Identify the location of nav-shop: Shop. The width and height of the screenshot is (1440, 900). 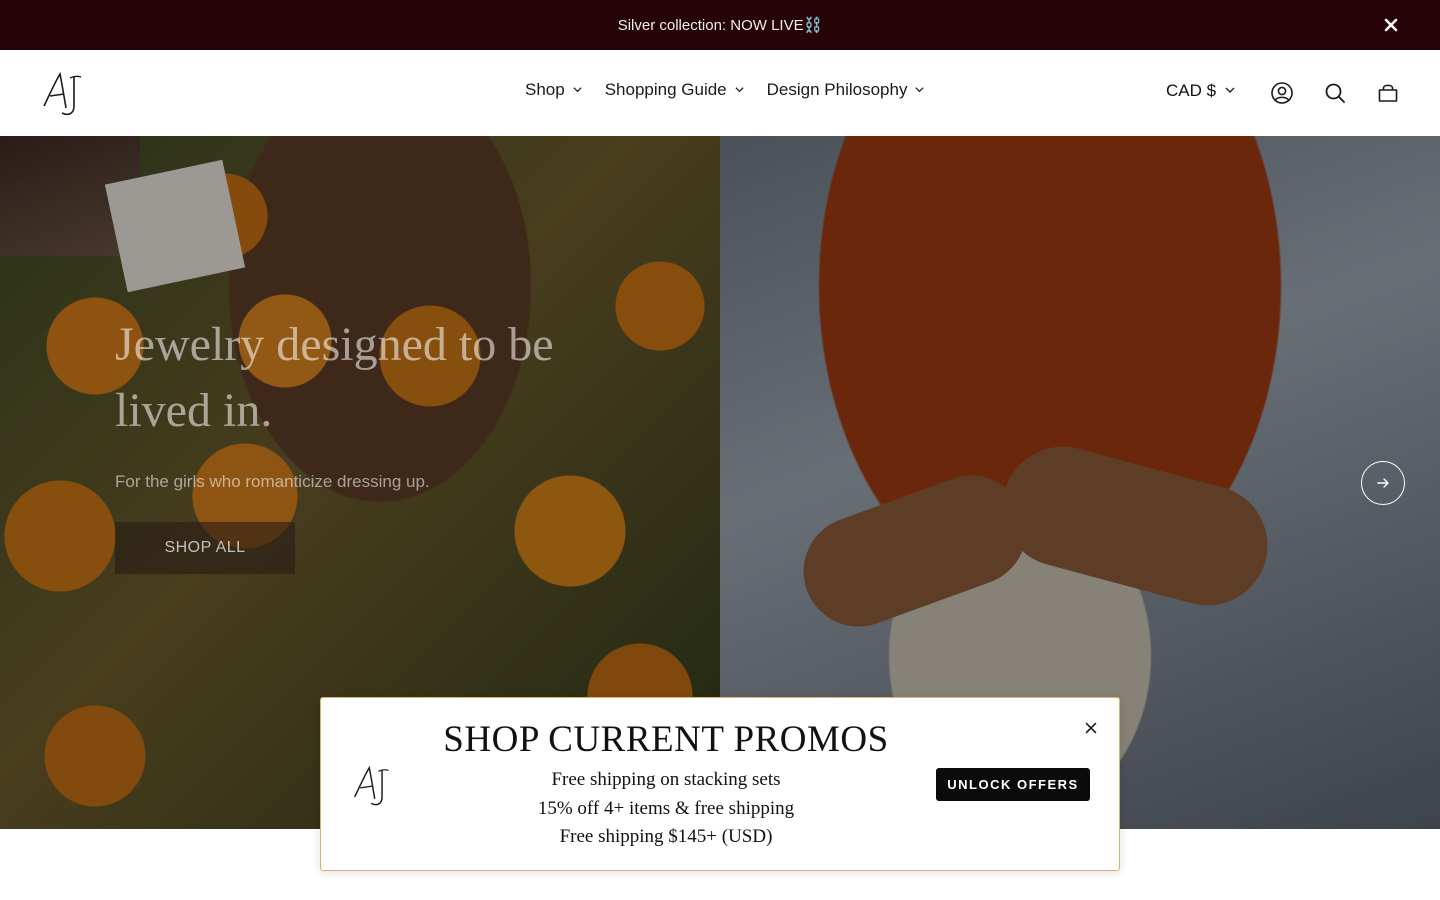
(554, 90).